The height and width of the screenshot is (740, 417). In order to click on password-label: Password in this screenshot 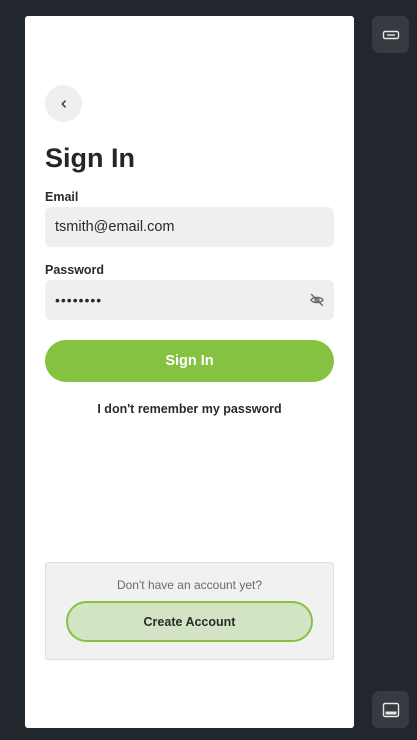, I will do `click(75, 270)`.